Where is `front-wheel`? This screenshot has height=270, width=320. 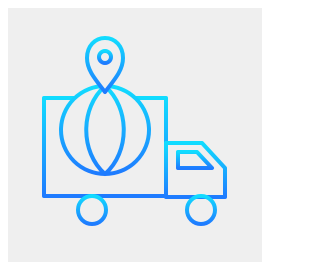
front-wheel is located at coordinates (201, 210).